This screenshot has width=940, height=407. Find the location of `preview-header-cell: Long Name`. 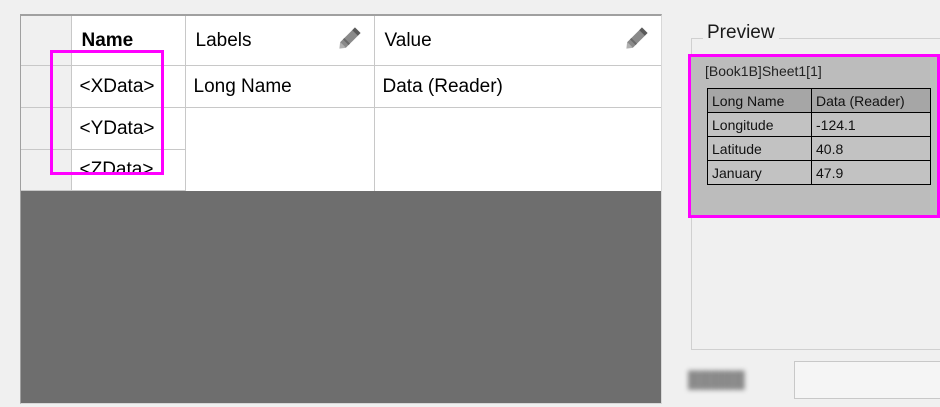

preview-header-cell: Long Name is located at coordinates (759, 100).